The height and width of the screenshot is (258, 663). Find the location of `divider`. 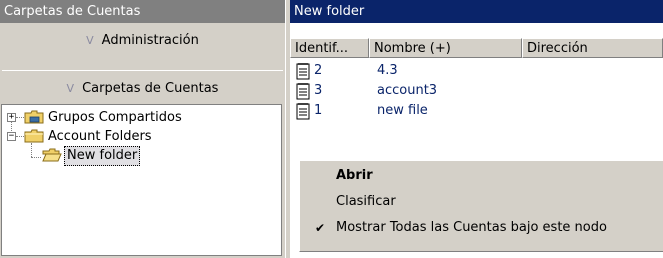

divider is located at coordinates (142, 70).